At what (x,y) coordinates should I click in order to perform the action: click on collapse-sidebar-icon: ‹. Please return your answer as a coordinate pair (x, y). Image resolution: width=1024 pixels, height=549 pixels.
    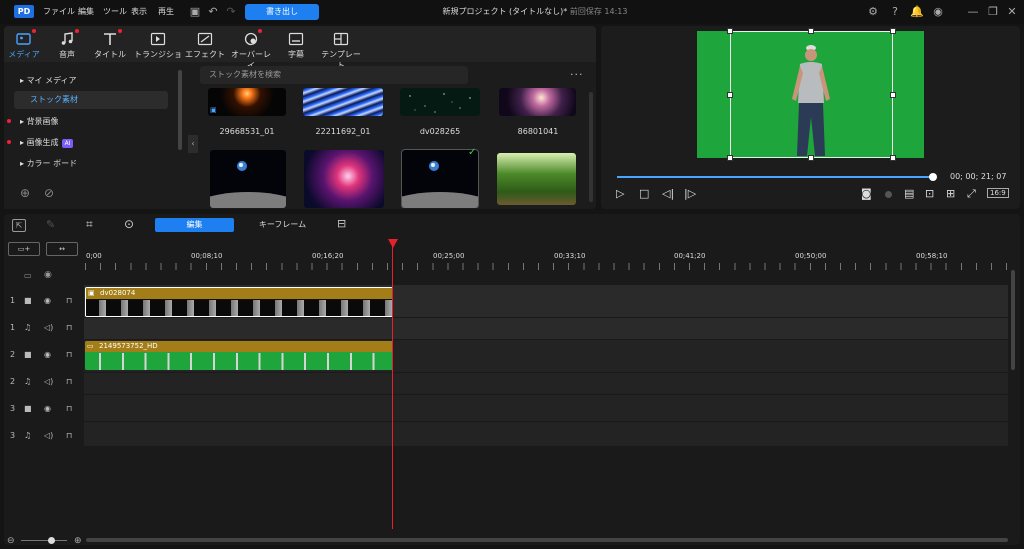
    Looking at the image, I should click on (193, 144).